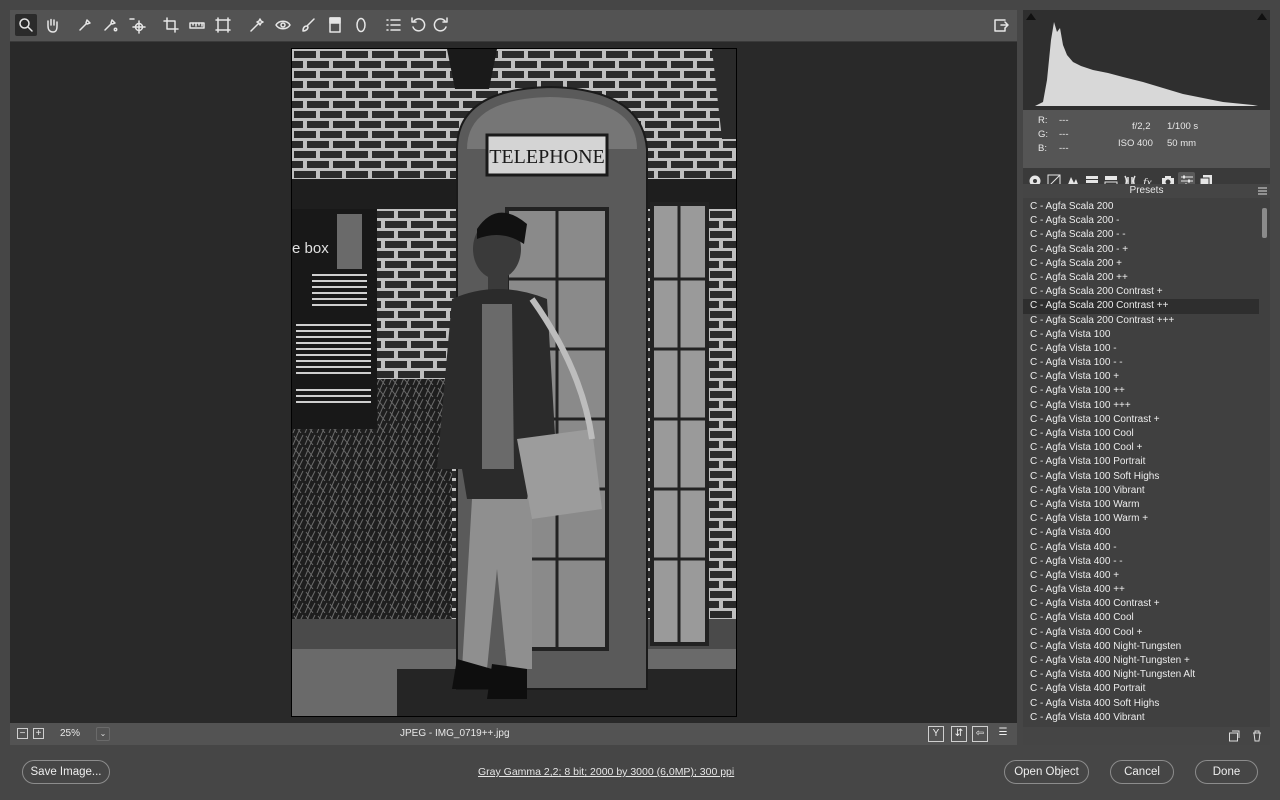 Image resolution: width=1280 pixels, height=800 pixels. Describe the element at coordinates (103, 734) in the screenshot. I see `zoom-dropdown-icon: ⌄` at that location.